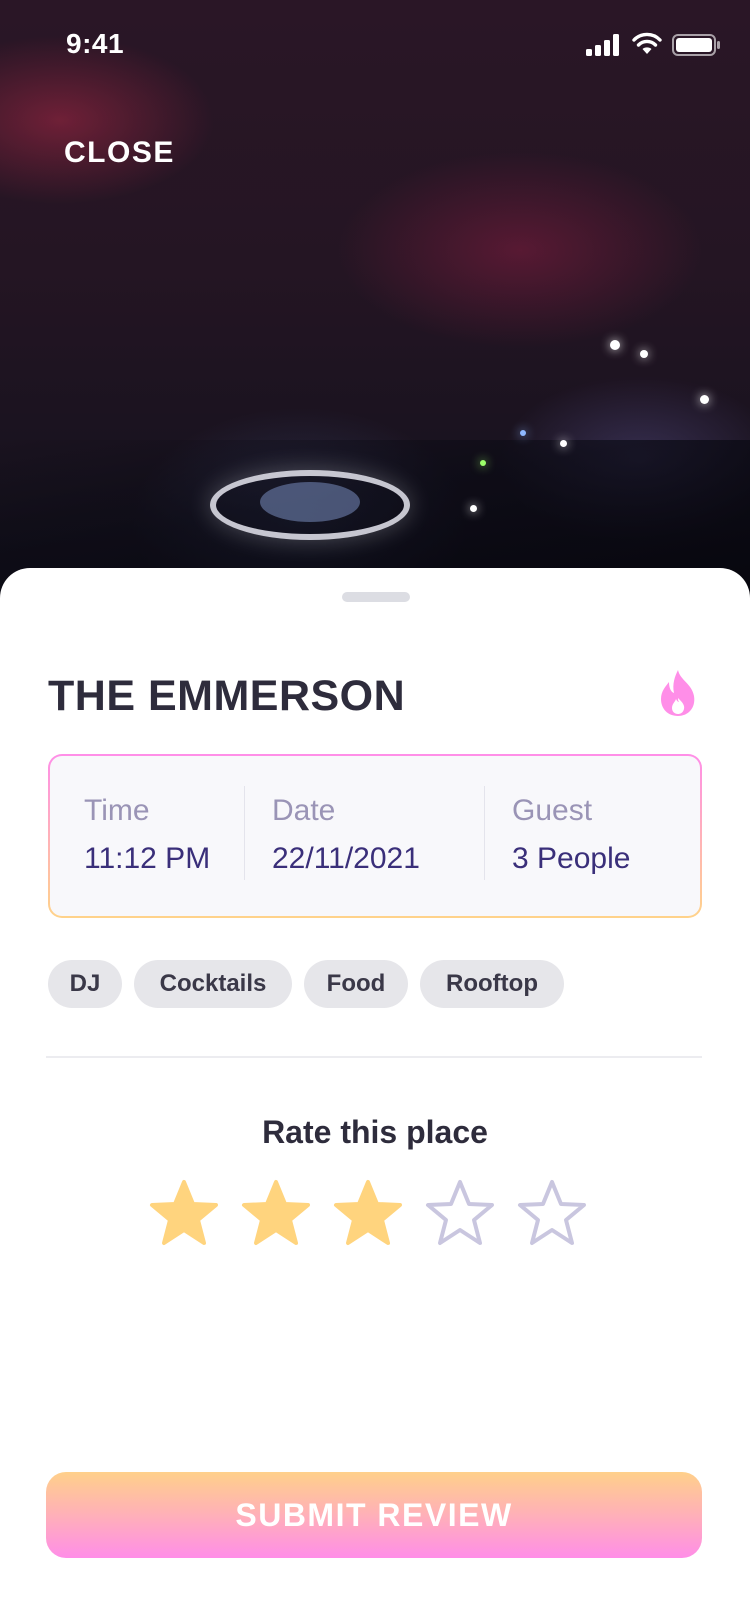  I want to click on drag-handle, so click(376, 597).